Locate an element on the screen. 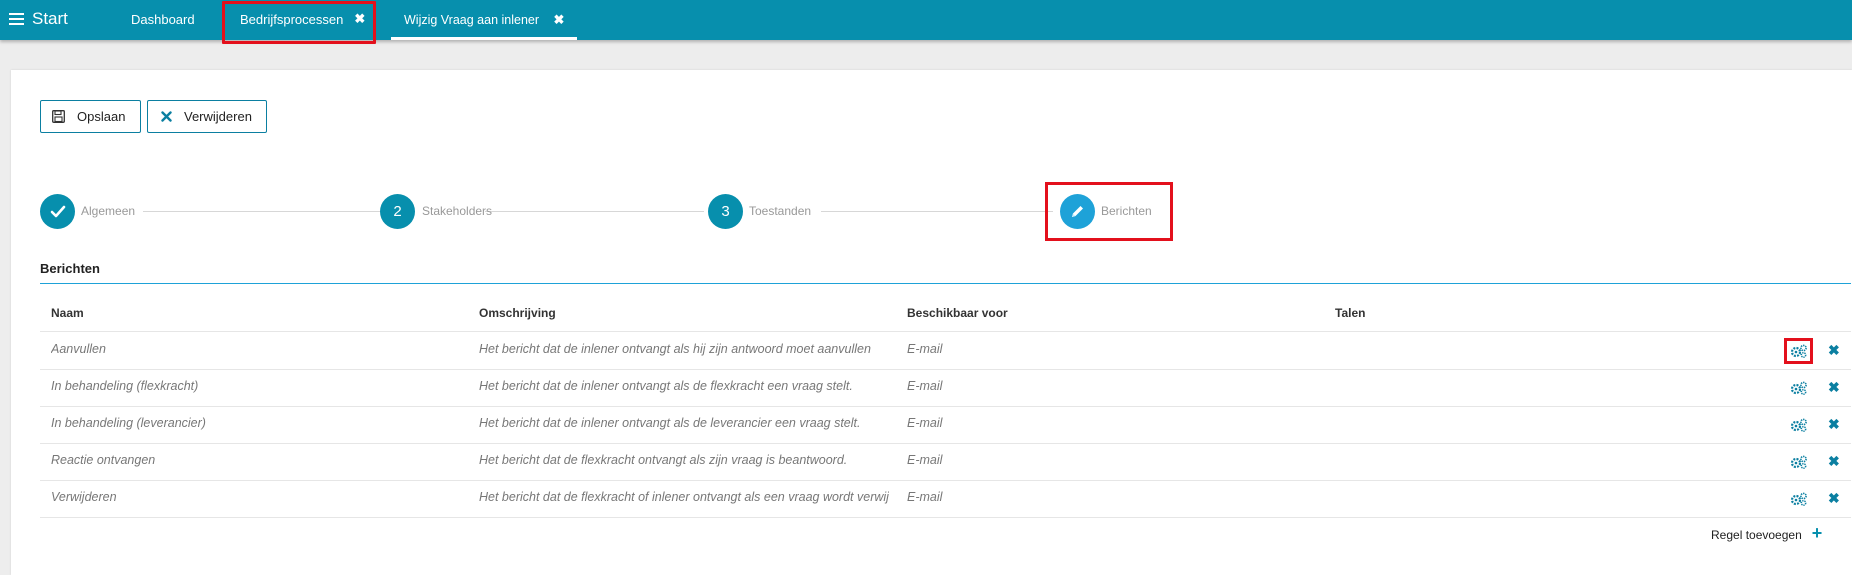  hamburger-icon is located at coordinates (16, 19).